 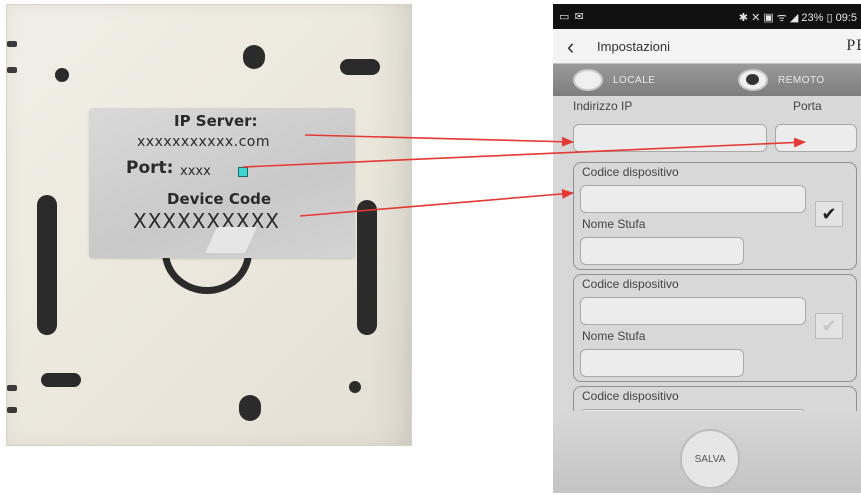 I want to click on mode-remoto-label: REMOTO, so click(x=801, y=80).